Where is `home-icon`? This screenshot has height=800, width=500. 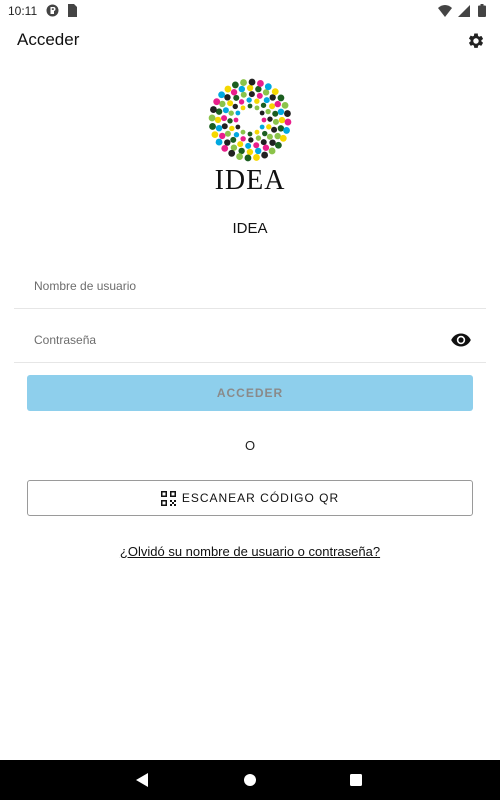 home-icon is located at coordinates (250, 780).